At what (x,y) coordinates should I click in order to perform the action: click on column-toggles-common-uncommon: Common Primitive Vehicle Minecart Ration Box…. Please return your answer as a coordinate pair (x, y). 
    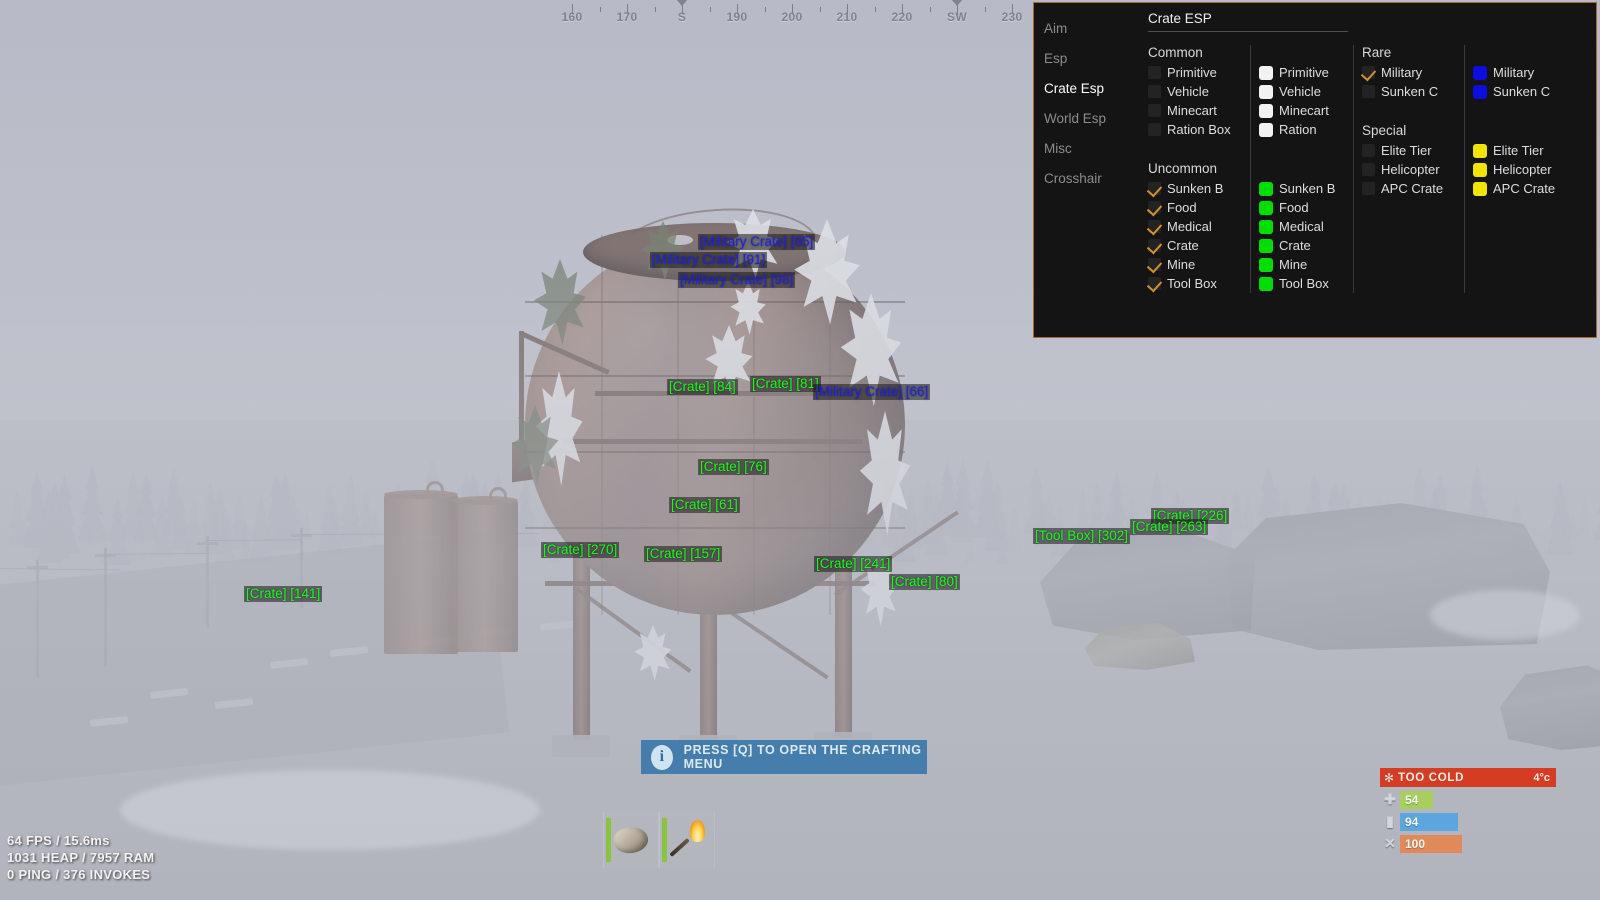
    Looking at the image, I should click on (1199, 168).